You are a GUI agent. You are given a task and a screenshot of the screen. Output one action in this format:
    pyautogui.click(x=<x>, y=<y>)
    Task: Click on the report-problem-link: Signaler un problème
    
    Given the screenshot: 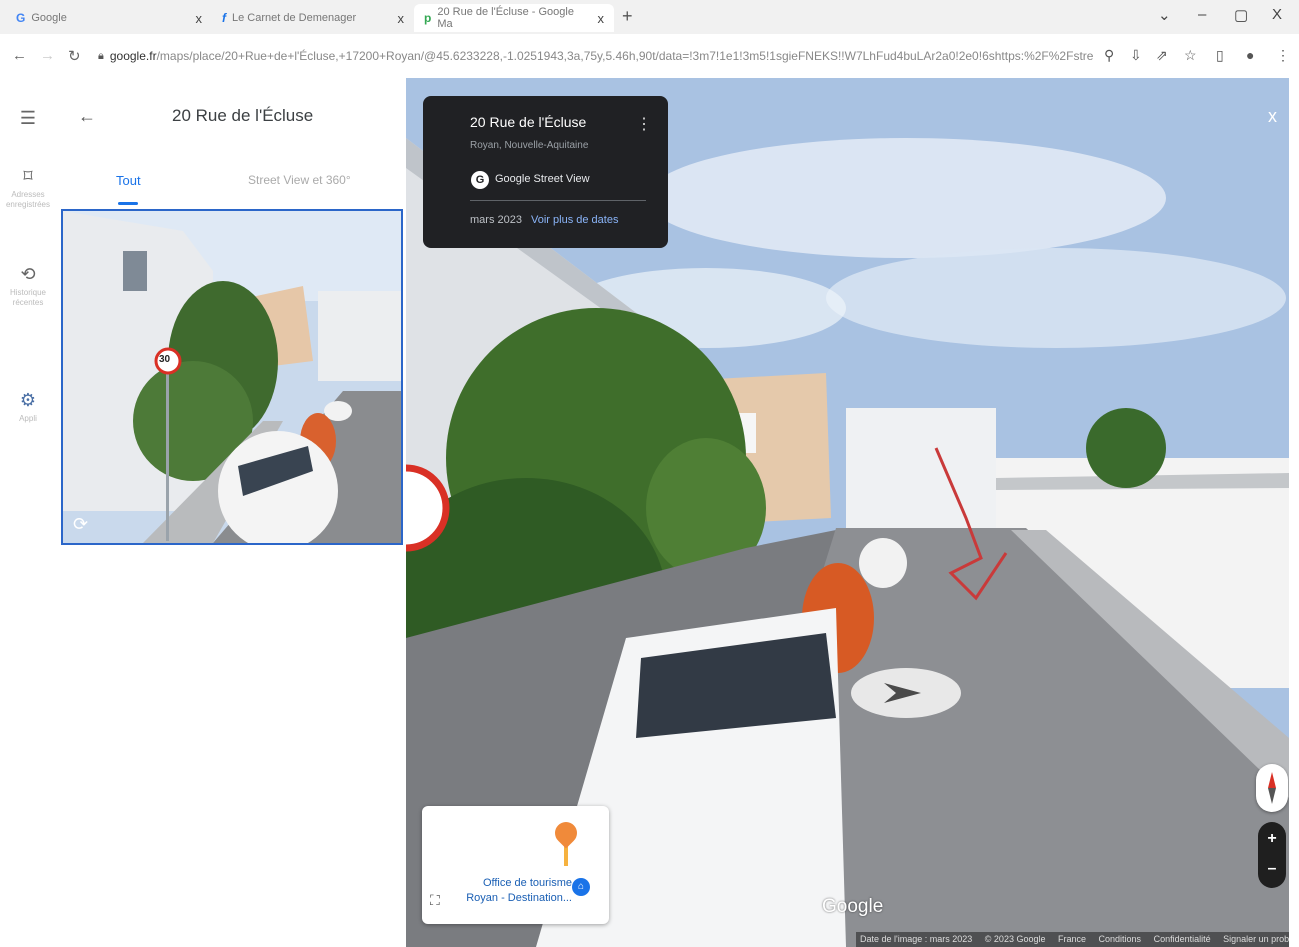 What is the action you would take?
    pyautogui.click(x=1256, y=939)
    